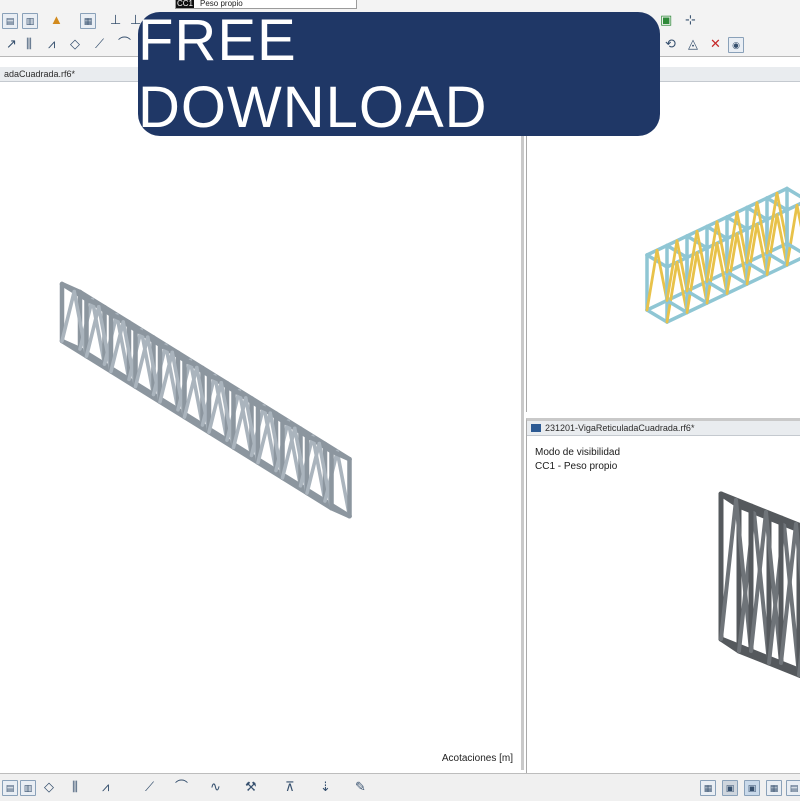 Image resolution: width=800 pixels, height=801 pixels. What do you see at coordinates (774, 788) in the screenshot?
I see `osnap-icon: ▦` at bounding box center [774, 788].